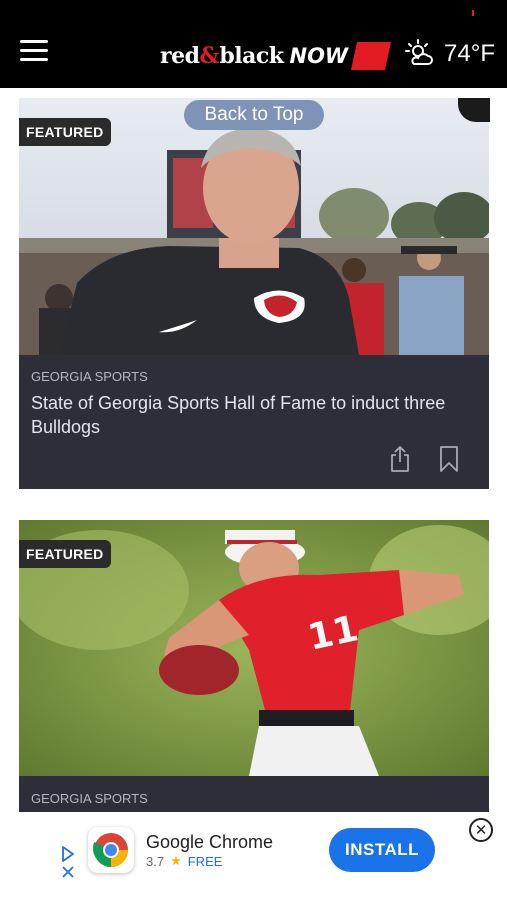 This screenshot has height=900, width=507. What do you see at coordinates (176, 860) in the screenshot?
I see `star-icon: ★` at bounding box center [176, 860].